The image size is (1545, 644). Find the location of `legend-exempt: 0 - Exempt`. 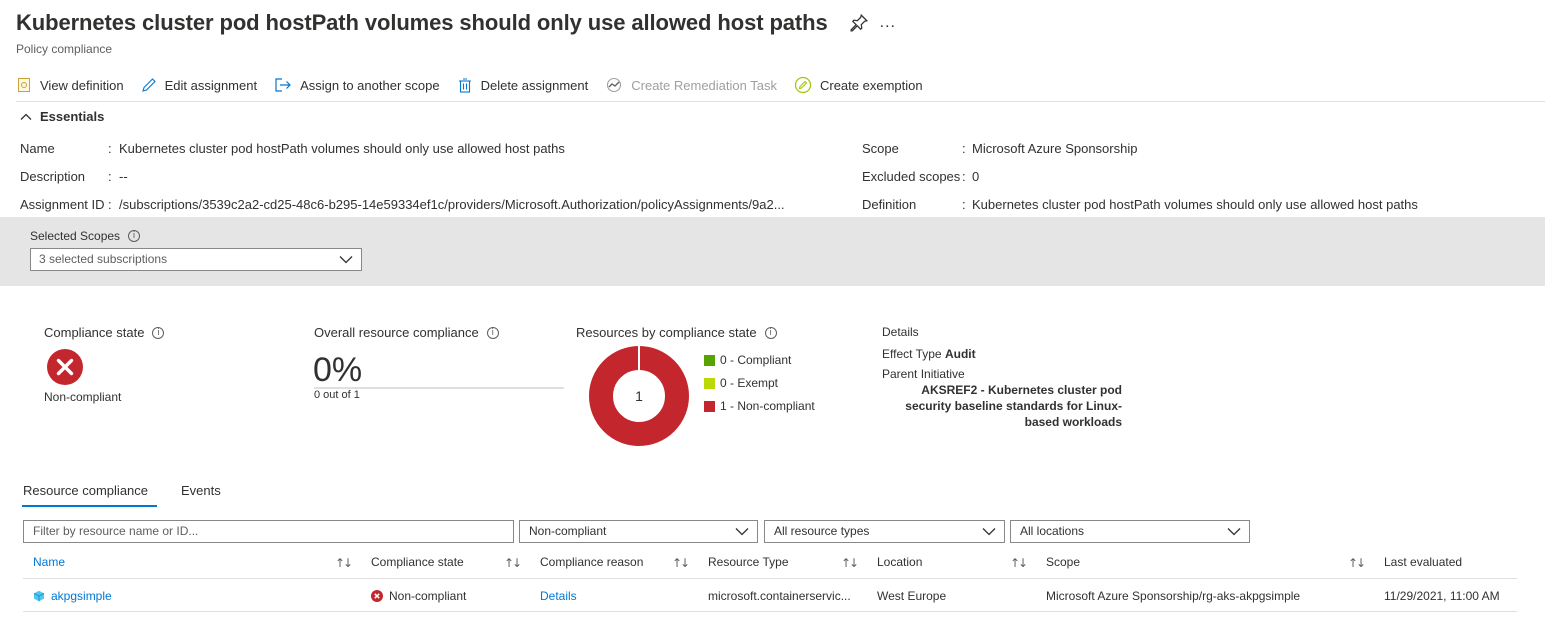

legend-exempt: 0 - Exempt is located at coordinates (741, 383).